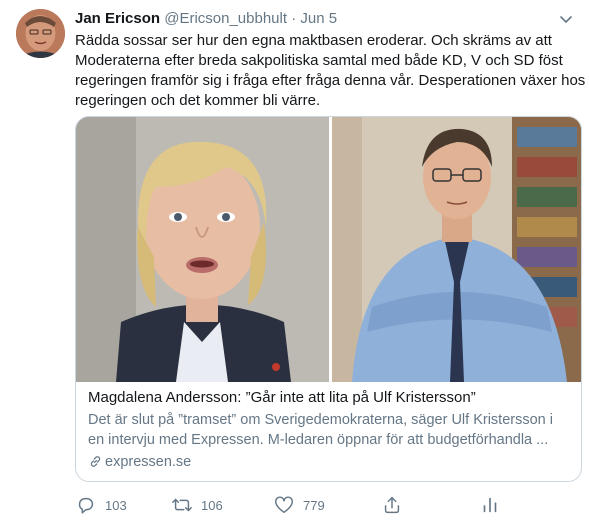  I want to click on like-count: 779, so click(314, 505).